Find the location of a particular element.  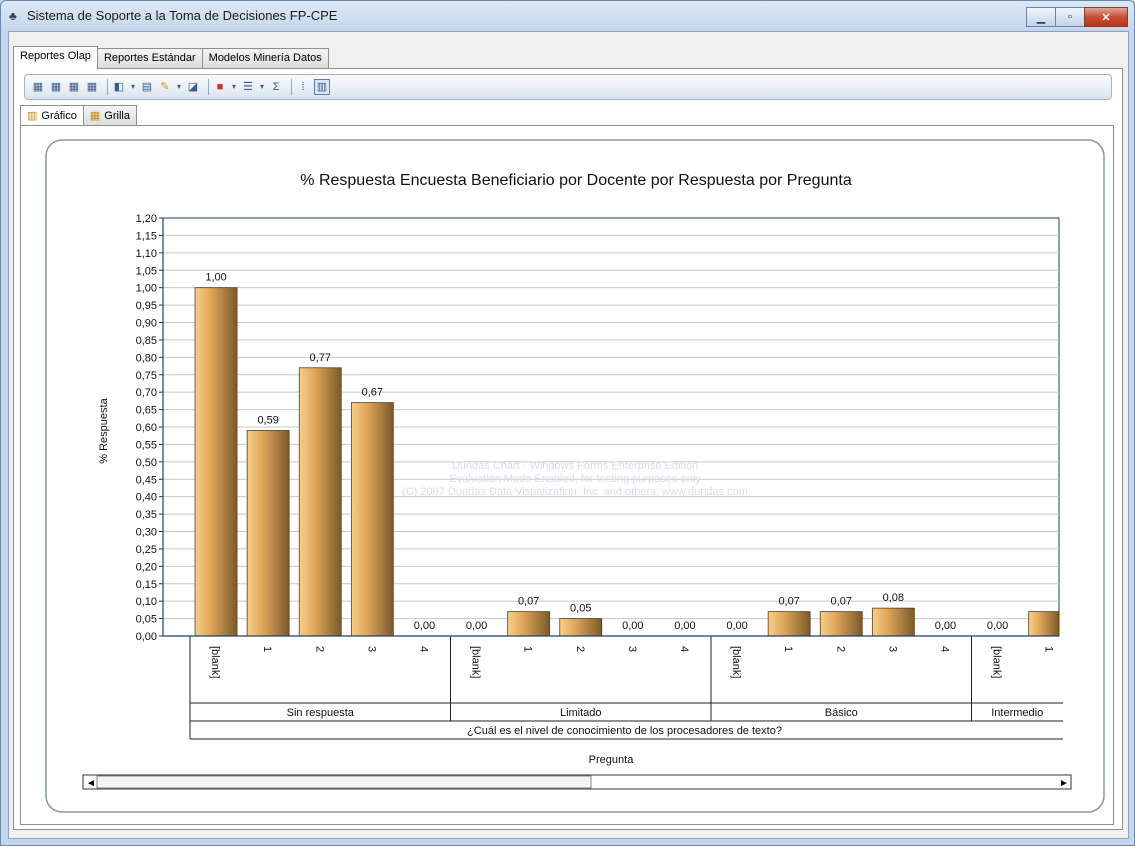

y-tick-label: 1,15 is located at coordinates (146, 236).